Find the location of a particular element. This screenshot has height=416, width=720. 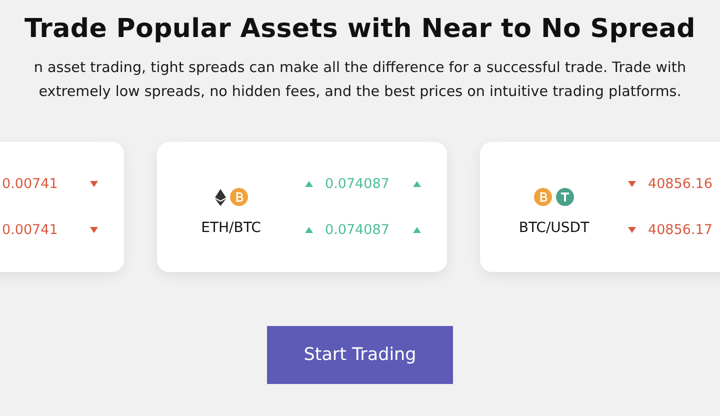

pair-label: BTC/USDT is located at coordinates (554, 228).